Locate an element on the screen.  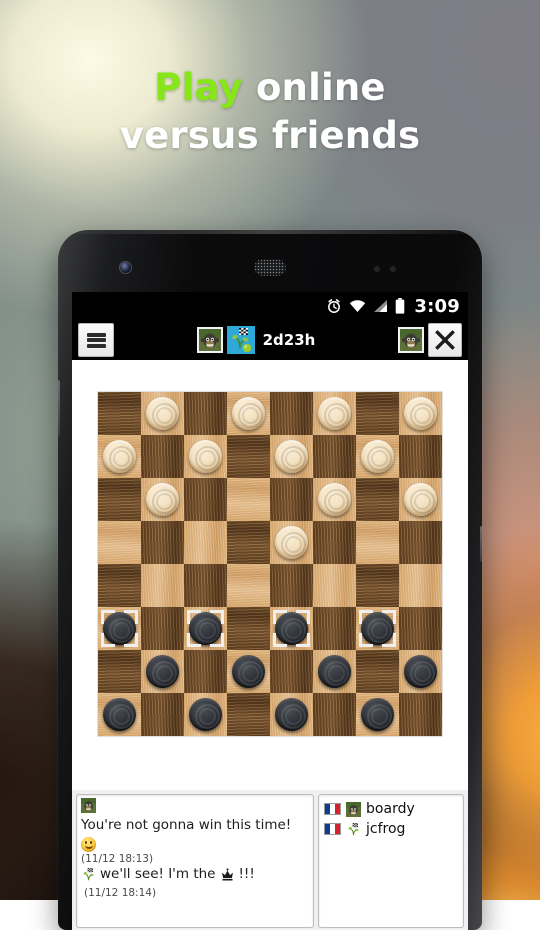
board-square-r6c1 is located at coordinates (162, 671).